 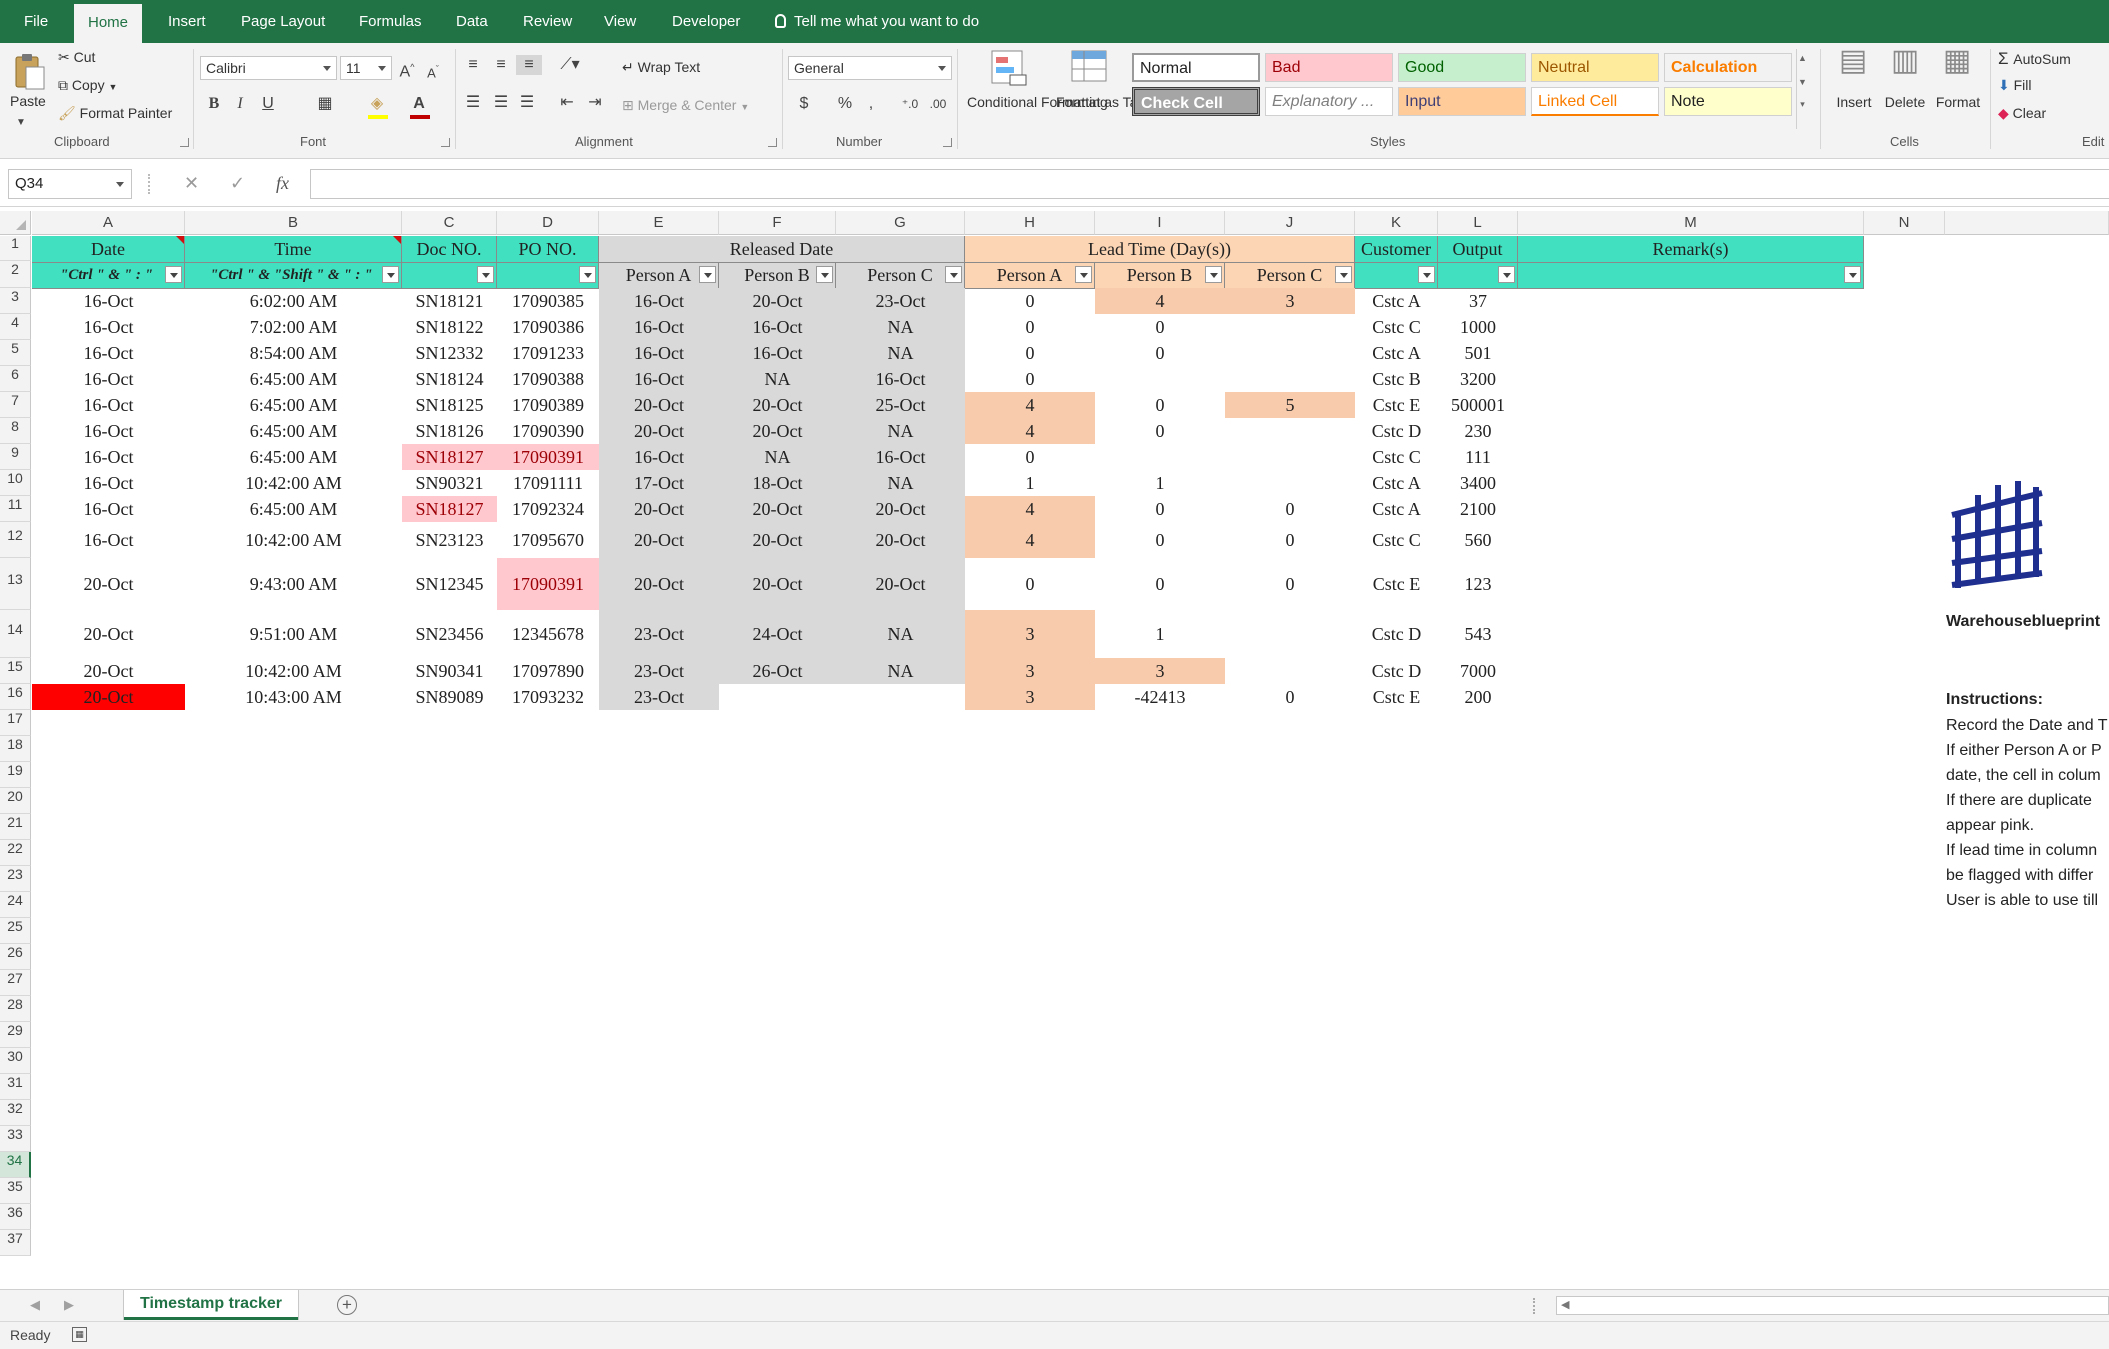 I want to click on cell-po-no: 12345678, so click(x=548, y=634).